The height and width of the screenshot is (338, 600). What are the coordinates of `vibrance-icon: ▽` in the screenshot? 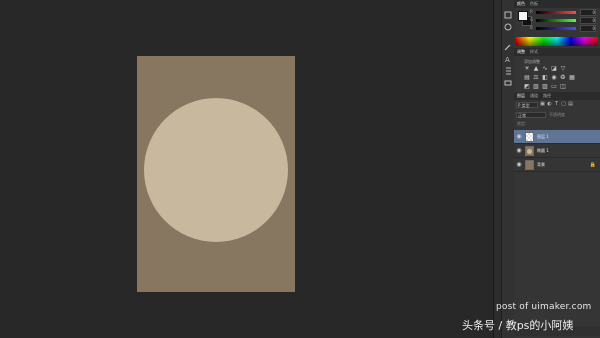 It's located at (563, 69).